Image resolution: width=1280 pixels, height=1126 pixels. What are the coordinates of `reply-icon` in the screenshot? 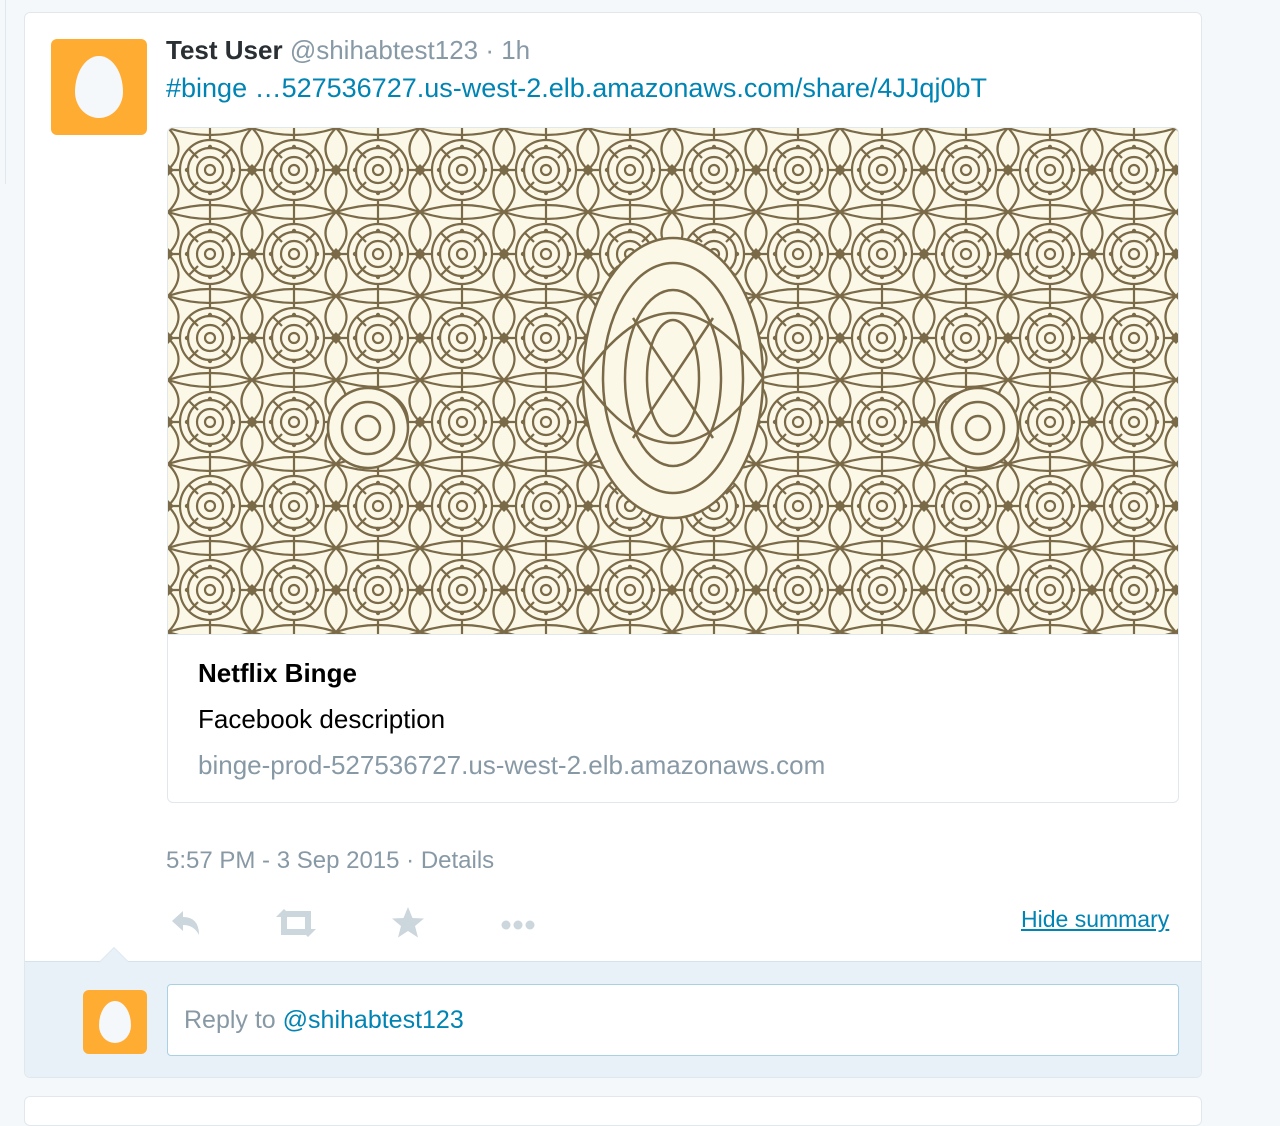 It's located at (185, 923).